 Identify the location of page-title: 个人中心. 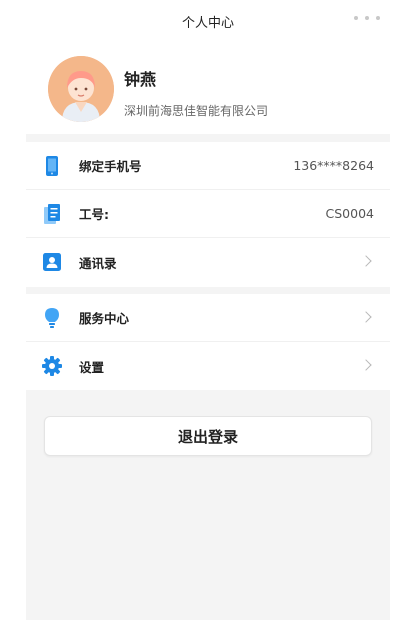
(207, 23).